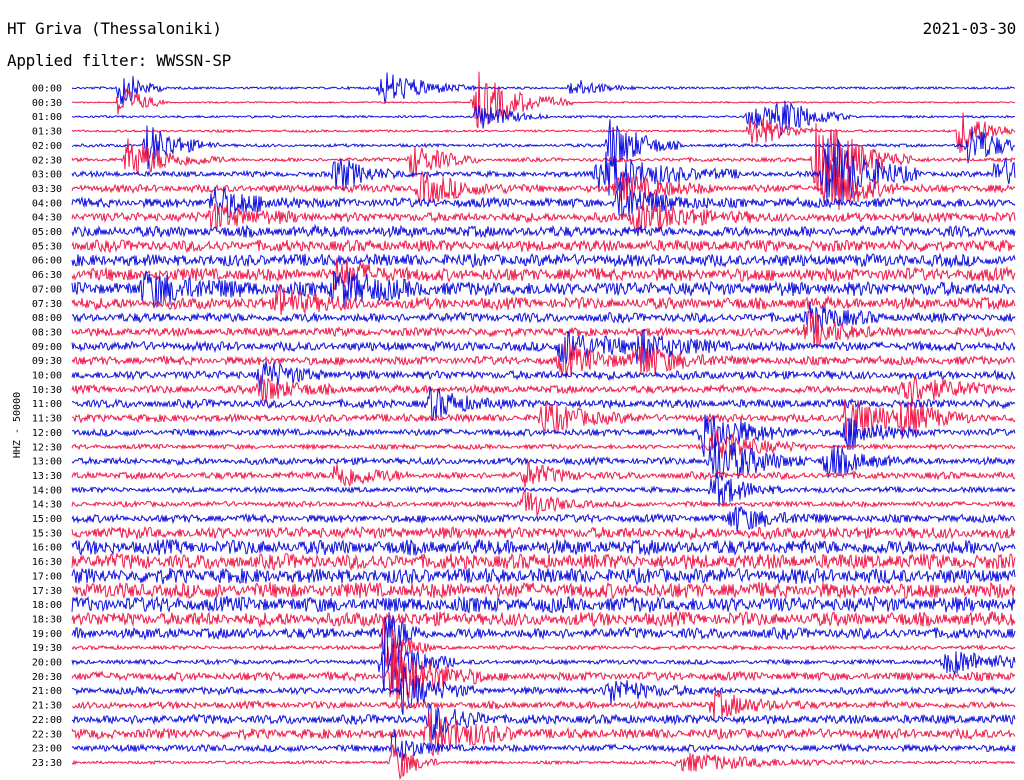 The height and width of the screenshot is (780, 1024). What do you see at coordinates (47, 505) in the screenshot?
I see `time-tick-label: 14:30` at bounding box center [47, 505].